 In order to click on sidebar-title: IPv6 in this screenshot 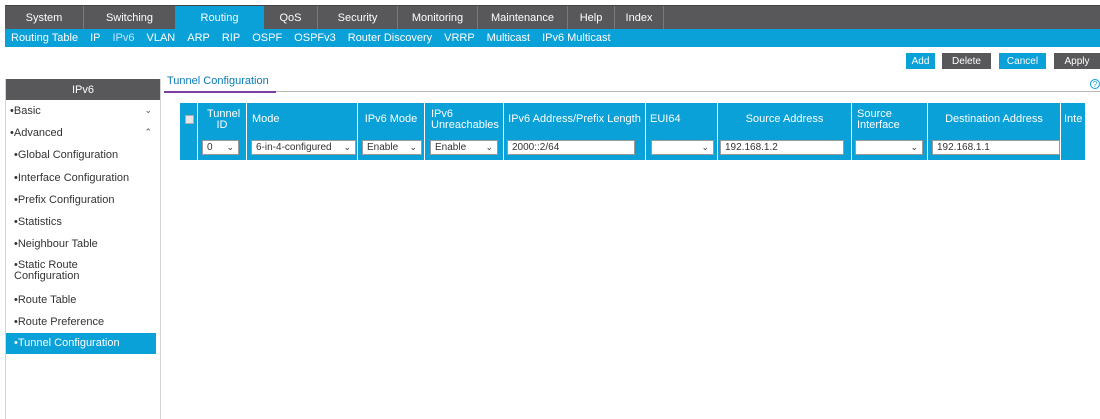, I will do `click(83, 89)`.